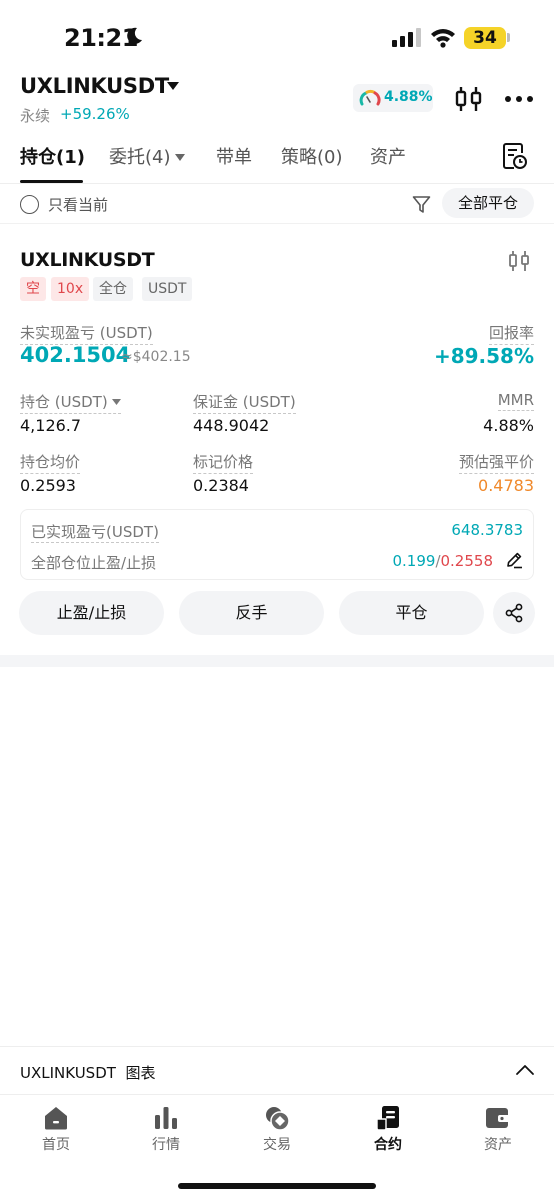 The height and width of the screenshot is (1200, 554). I want to click on risk-rate-chip: 4.88%, so click(393, 98).